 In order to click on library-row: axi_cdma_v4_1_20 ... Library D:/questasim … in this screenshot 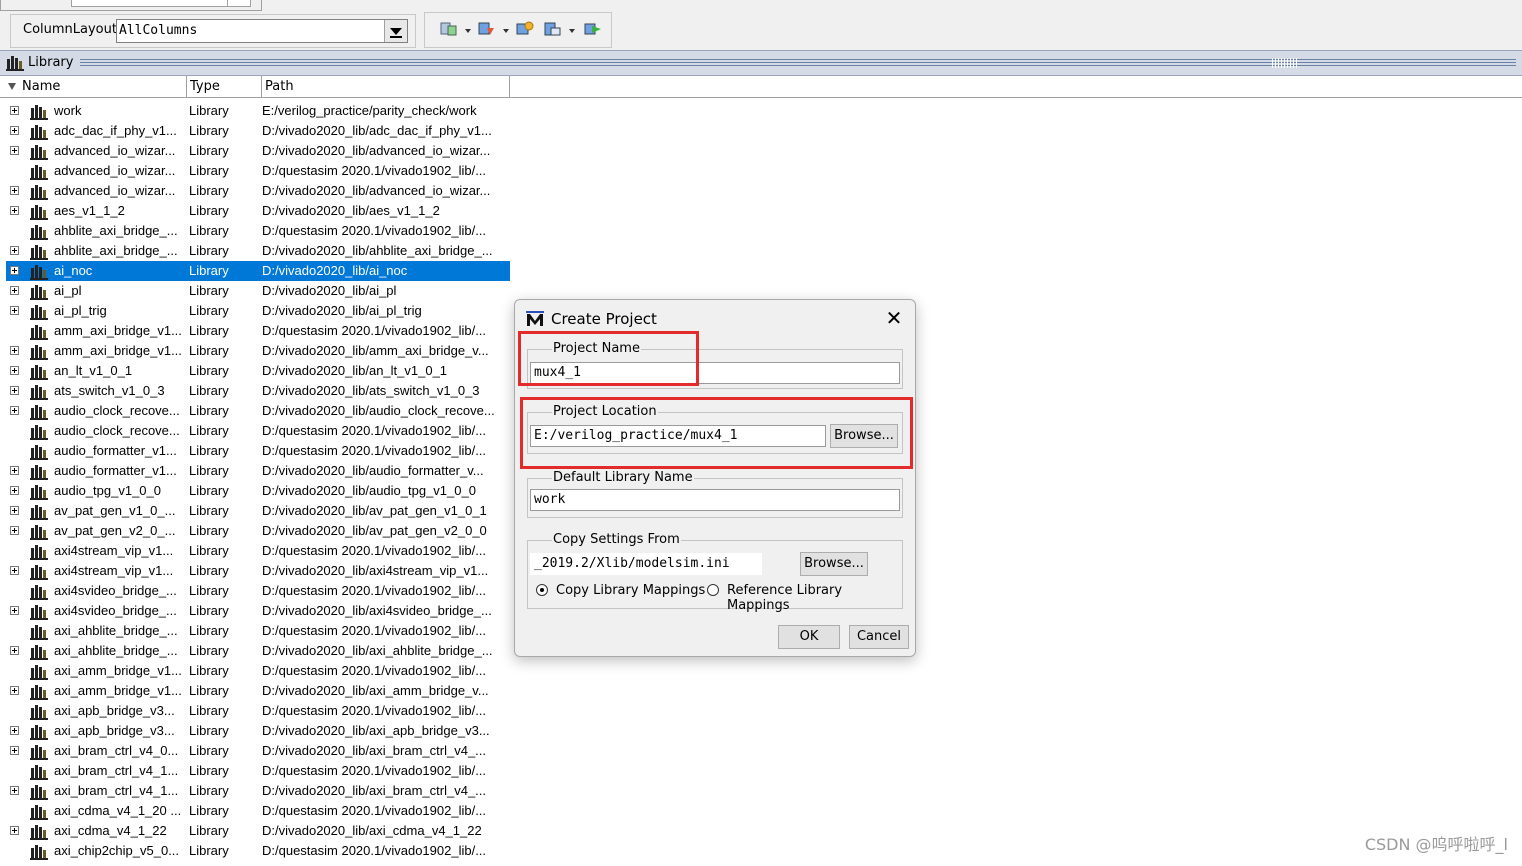, I will do `click(260, 811)`.